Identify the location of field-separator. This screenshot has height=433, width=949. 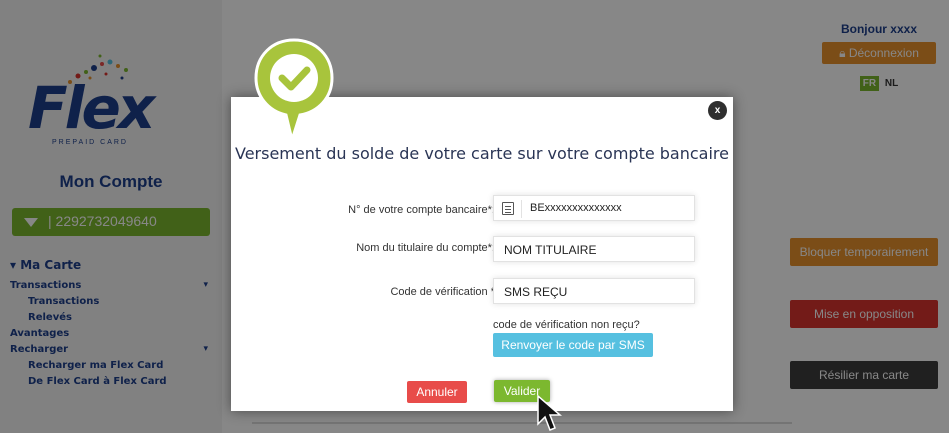
(521, 209).